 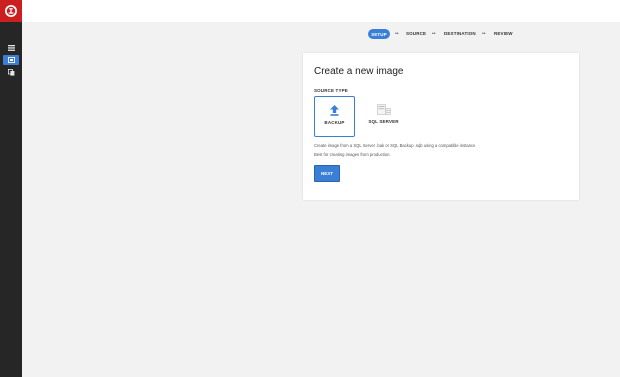 What do you see at coordinates (460, 33) in the screenshot?
I see `step-destination: DESTINATION` at bounding box center [460, 33].